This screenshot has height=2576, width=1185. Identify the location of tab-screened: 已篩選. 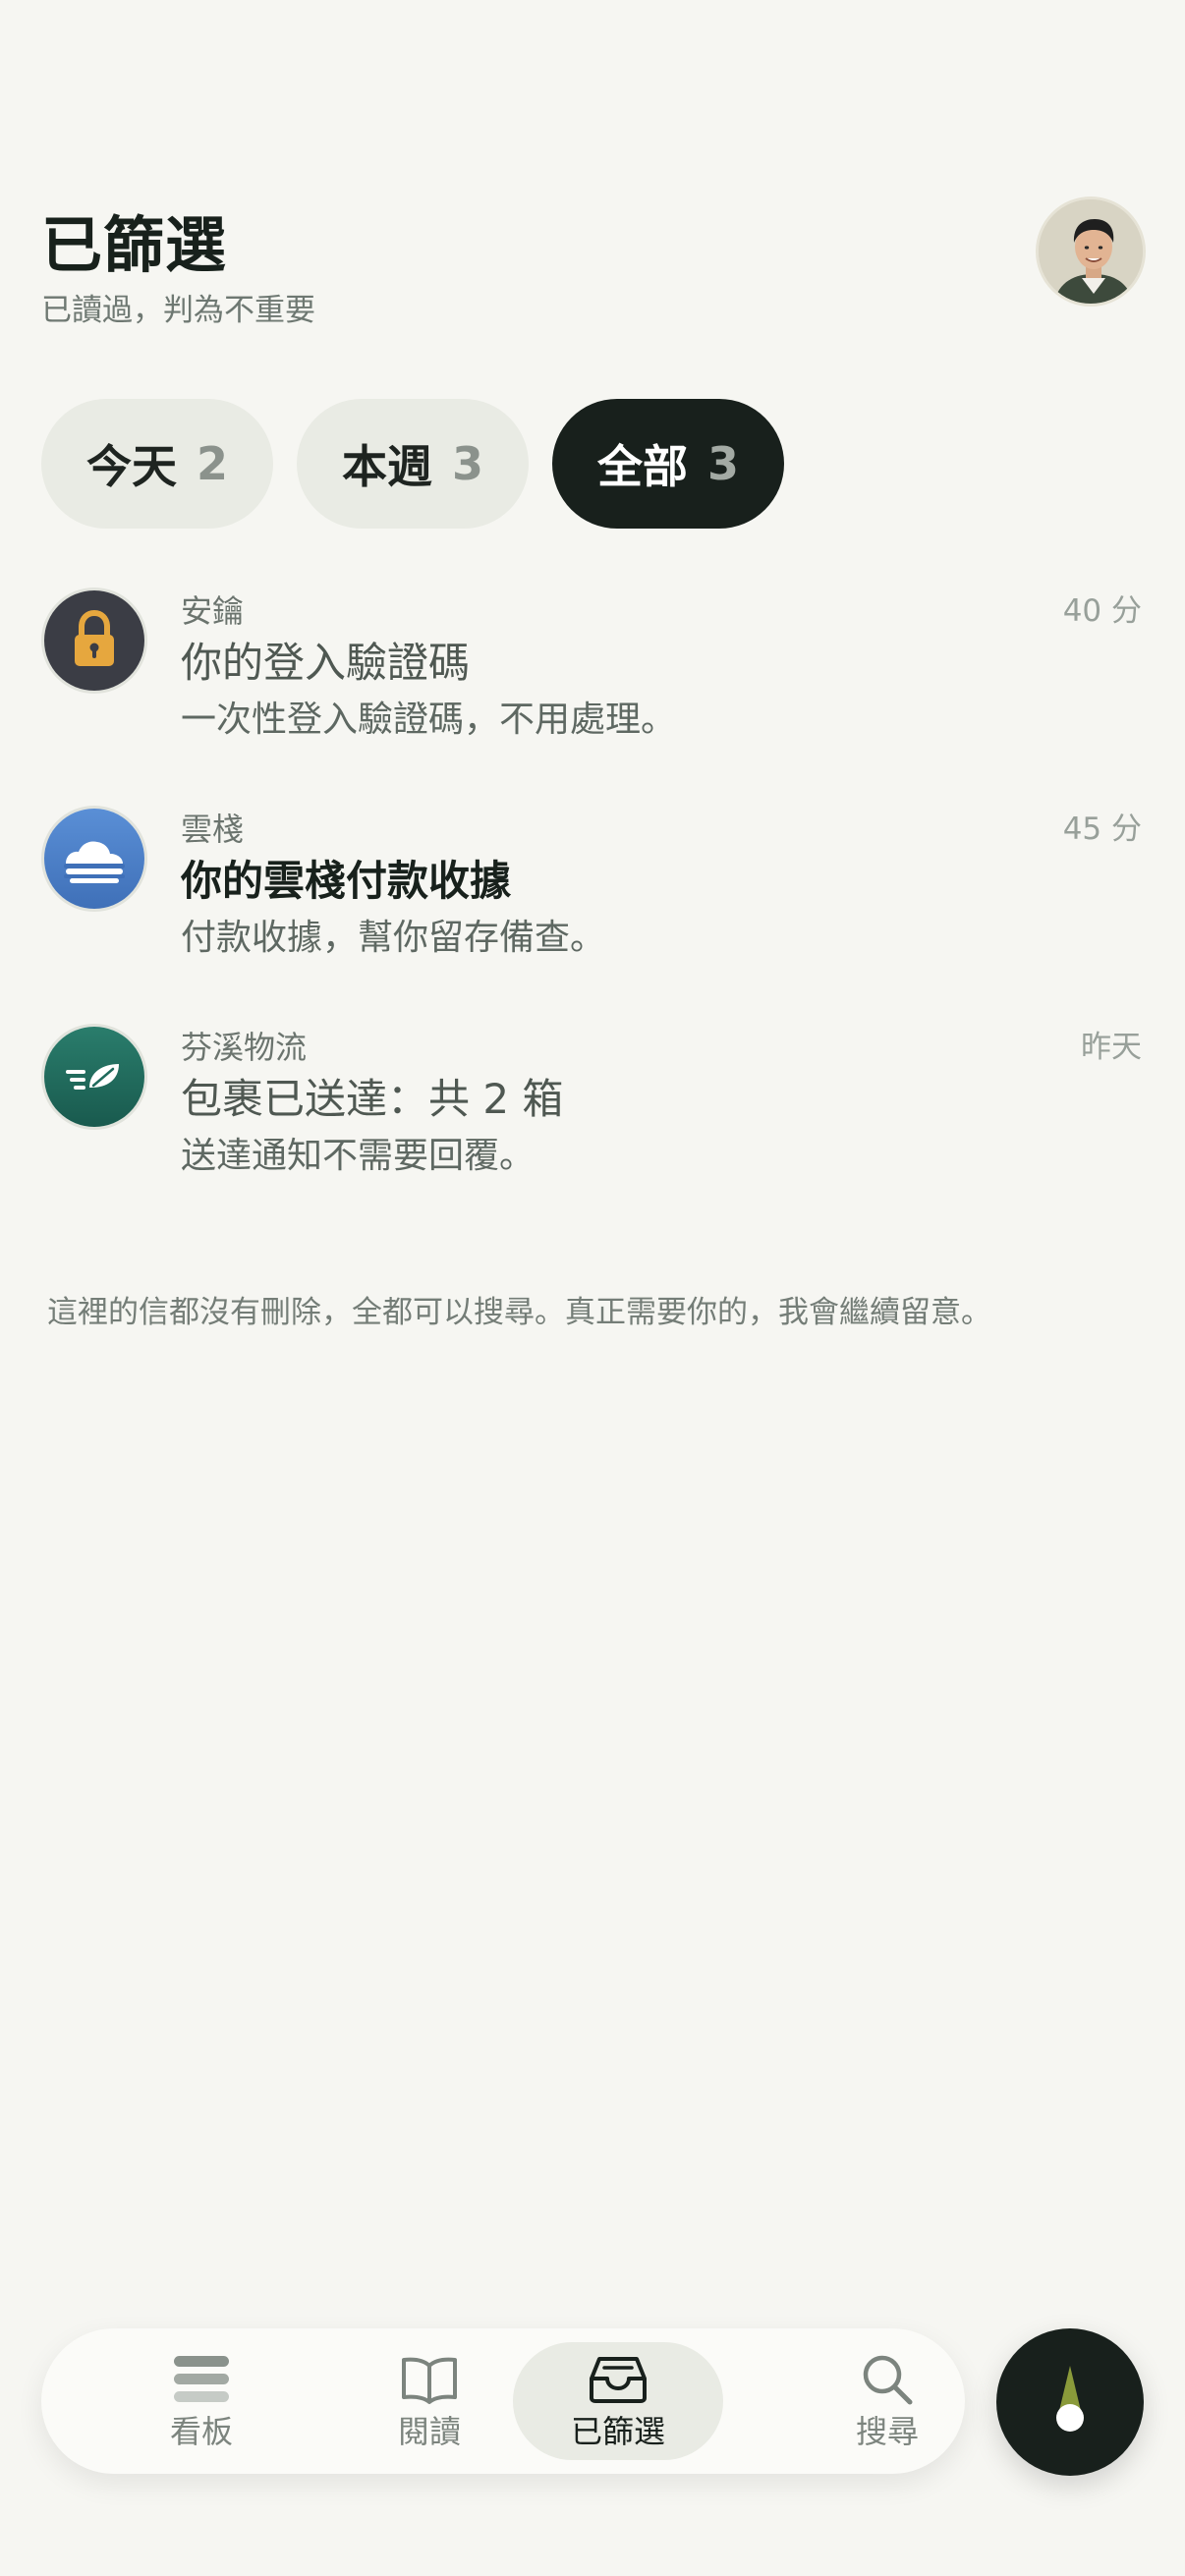
(618, 2401).